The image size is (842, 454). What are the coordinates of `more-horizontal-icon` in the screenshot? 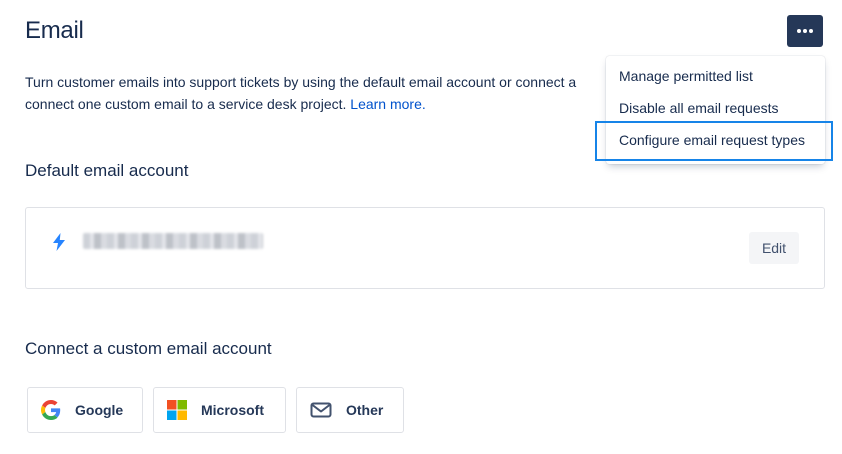 It's located at (805, 31).